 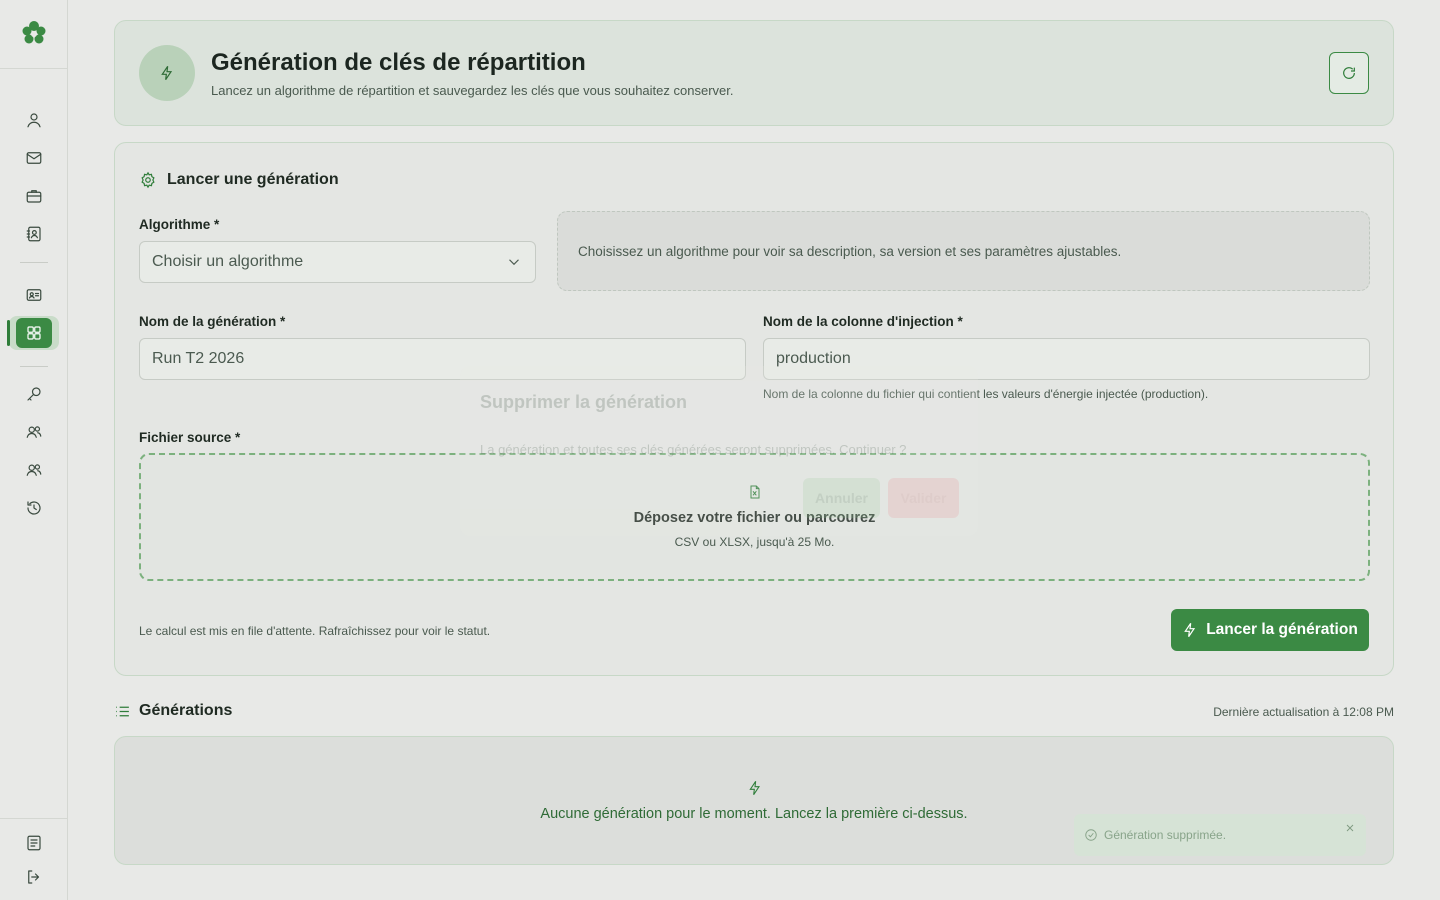 I want to click on chevron-down-icon, so click(x=514, y=262).